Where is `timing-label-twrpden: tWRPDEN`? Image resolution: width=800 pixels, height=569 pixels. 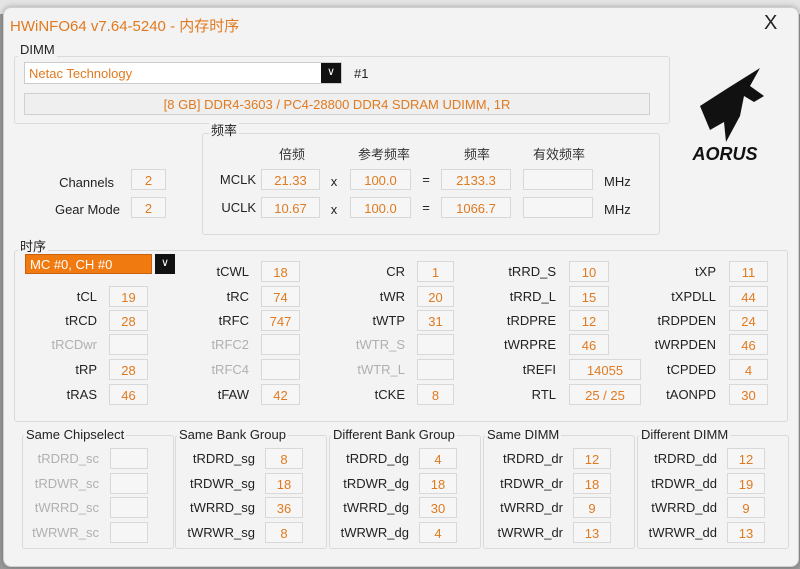 timing-label-twrpden: tWRPDEN is located at coordinates (685, 344).